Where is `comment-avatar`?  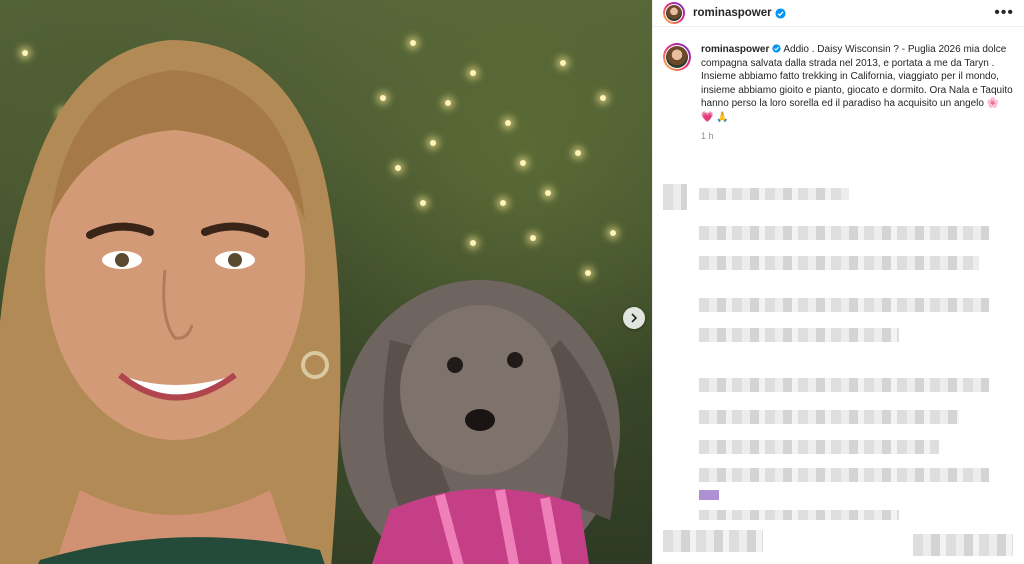
comment-avatar is located at coordinates (675, 197).